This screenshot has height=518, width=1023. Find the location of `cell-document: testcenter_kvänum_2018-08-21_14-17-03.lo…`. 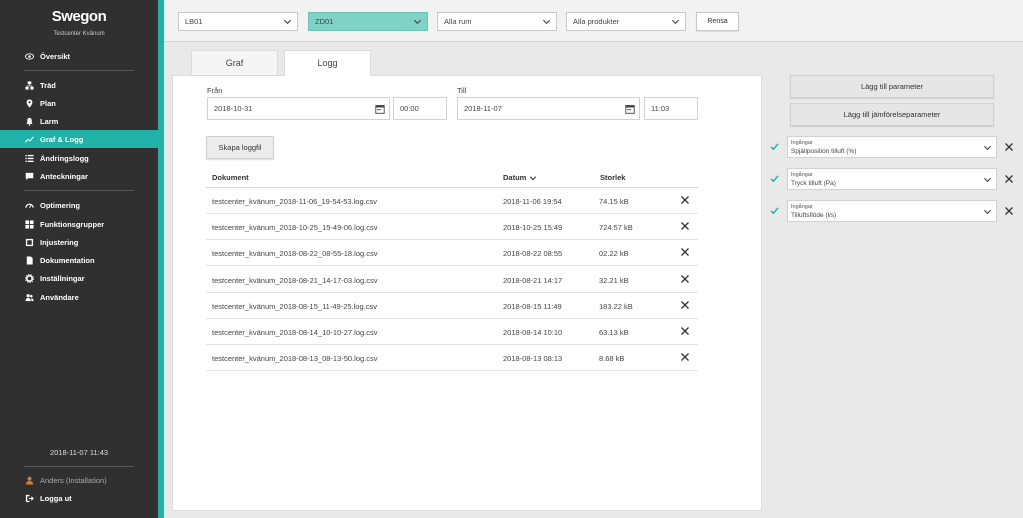

cell-document: testcenter_kvänum_2018-08-21_14-17-03.lo… is located at coordinates (295, 280).